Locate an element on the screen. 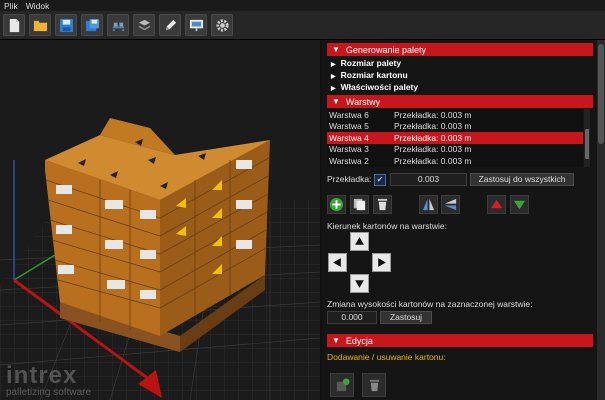 The height and width of the screenshot is (400, 605). spacer-label: Przekładka: is located at coordinates (349, 179).